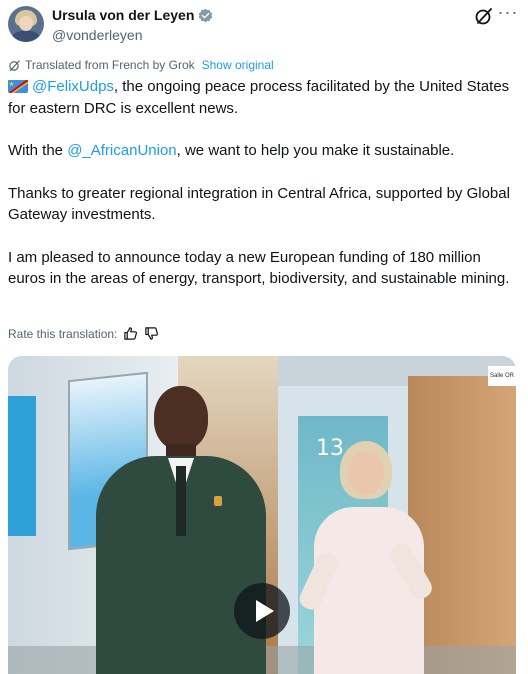 Image resolution: width=528 pixels, height=674 pixels. I want to click on more-options-button: ···, so click(508, 14).